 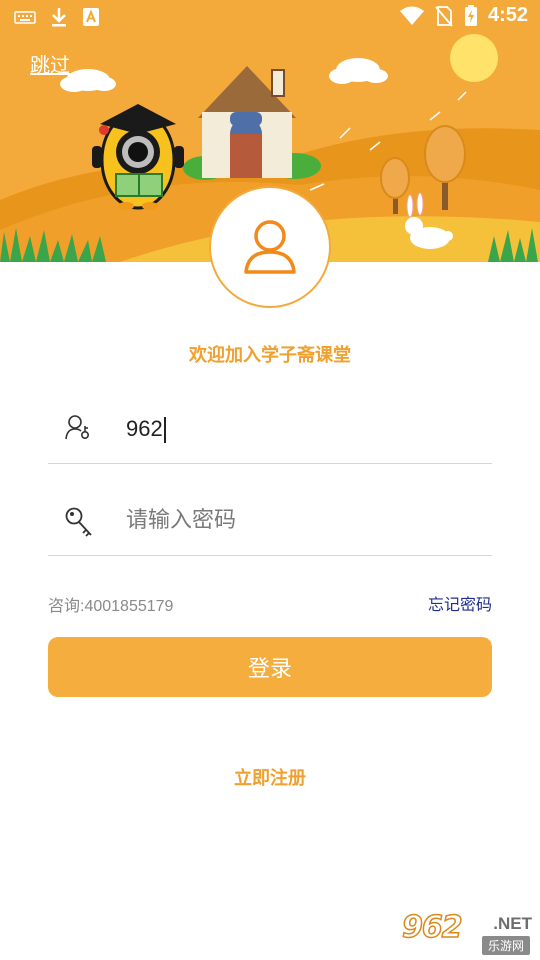 I want to click on app-a-icon, so click(x=91, y=17).